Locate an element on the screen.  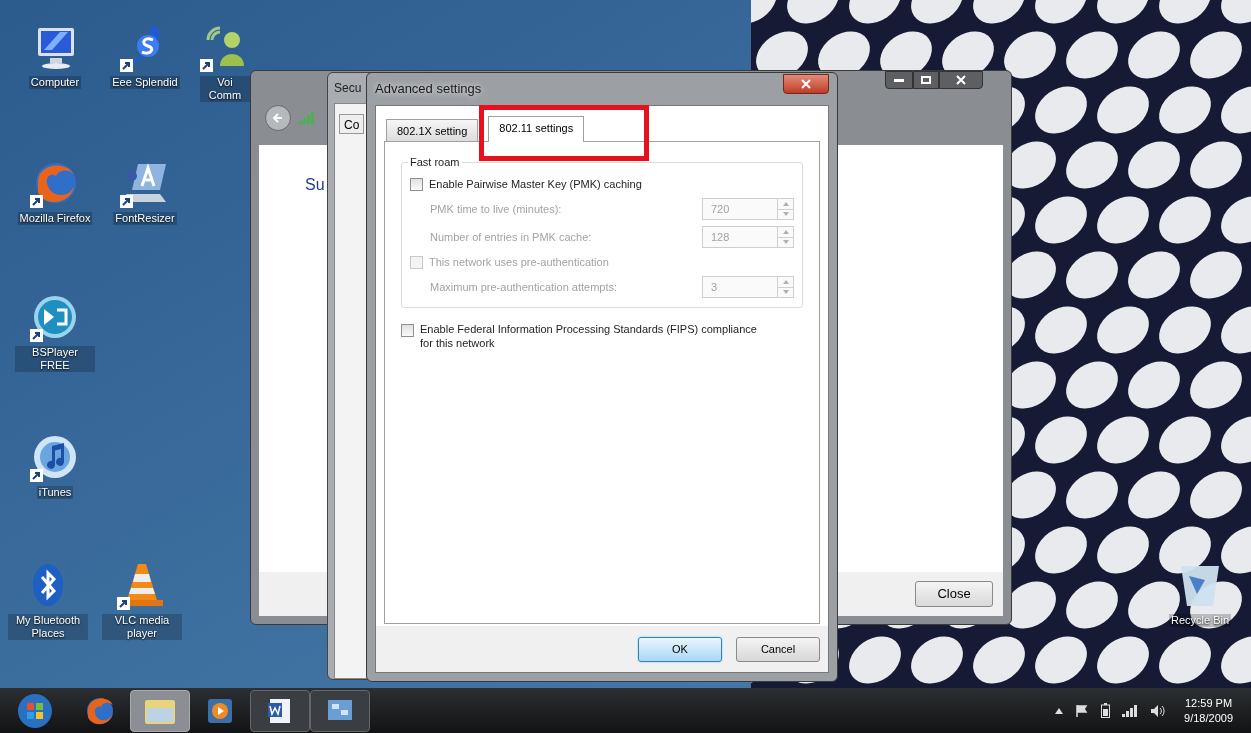
desktop-icon-label: Computer is located at coordinates (55, 82).